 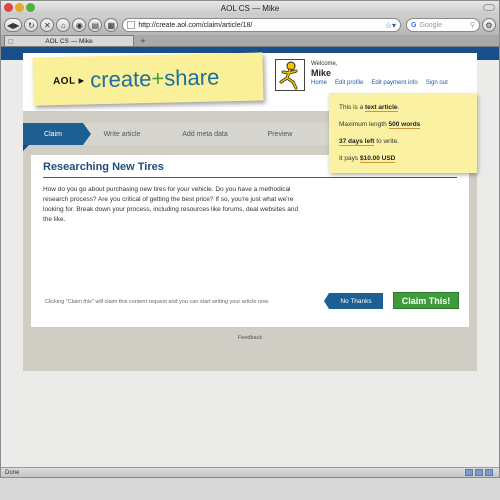 What do you see at coordinates (57, 134) in the screenshot?
I see `step-claim: Claim` at bounding box center [57, 134].